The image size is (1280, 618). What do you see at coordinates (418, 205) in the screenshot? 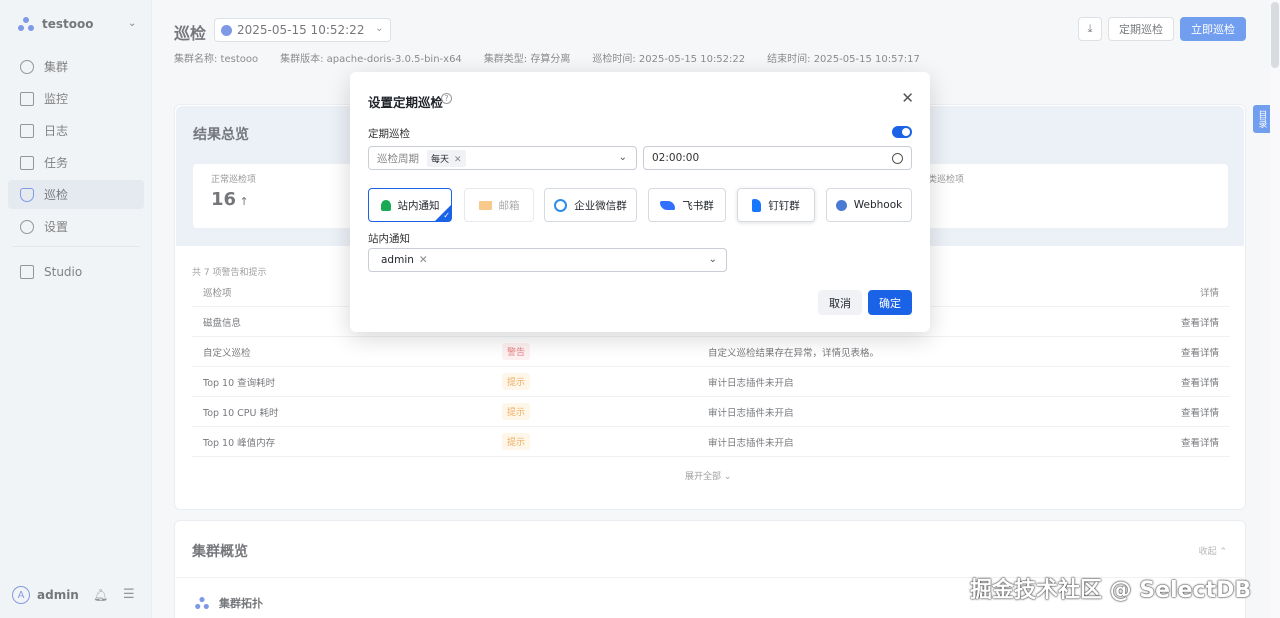
I see `channel-label: 站内通知` at bounding box center [418, 205].